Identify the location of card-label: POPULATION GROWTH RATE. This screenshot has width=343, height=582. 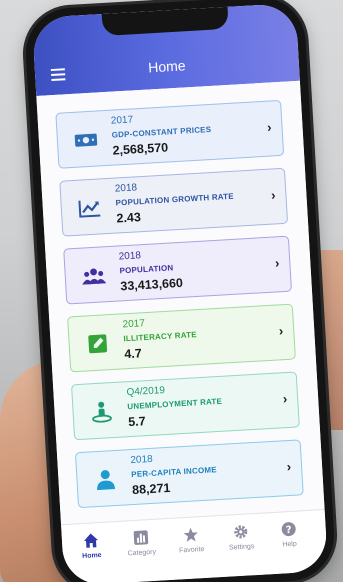
(175, 199).